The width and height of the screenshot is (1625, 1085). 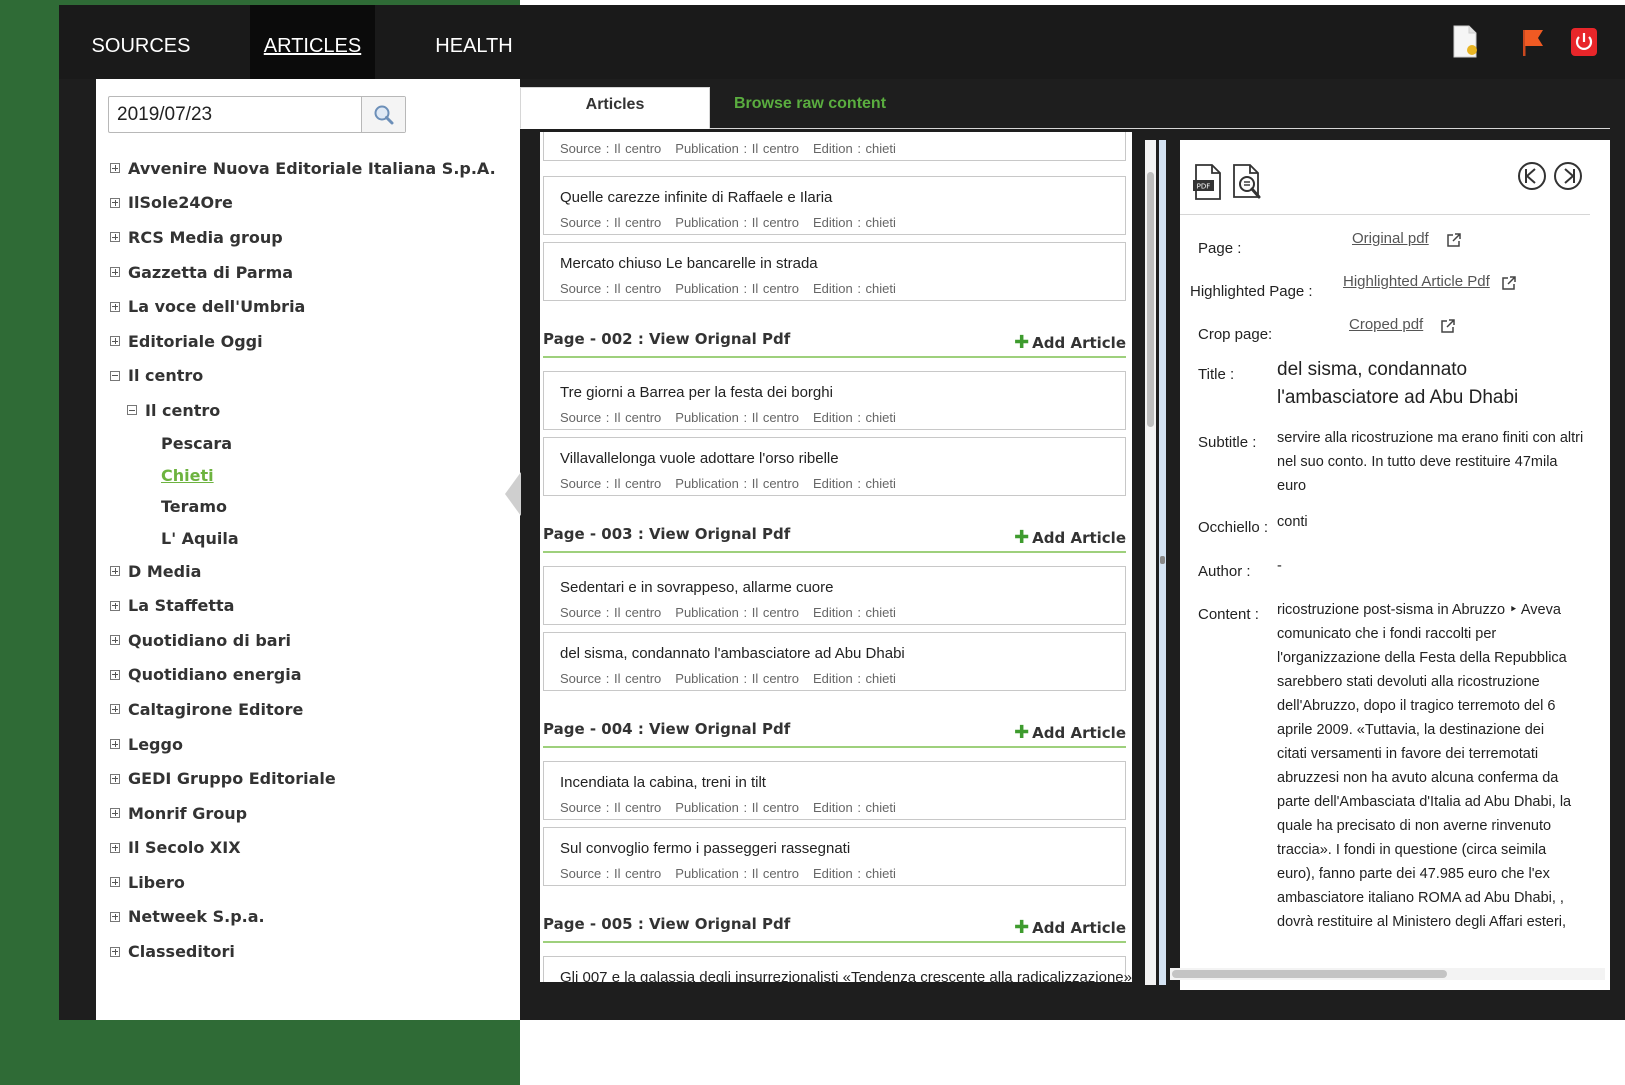 What do you see at coordinates (310, 538) in the screenshot?
I see `tree-edition-laquila: L' Aquila` at bounding box center [310, 538].